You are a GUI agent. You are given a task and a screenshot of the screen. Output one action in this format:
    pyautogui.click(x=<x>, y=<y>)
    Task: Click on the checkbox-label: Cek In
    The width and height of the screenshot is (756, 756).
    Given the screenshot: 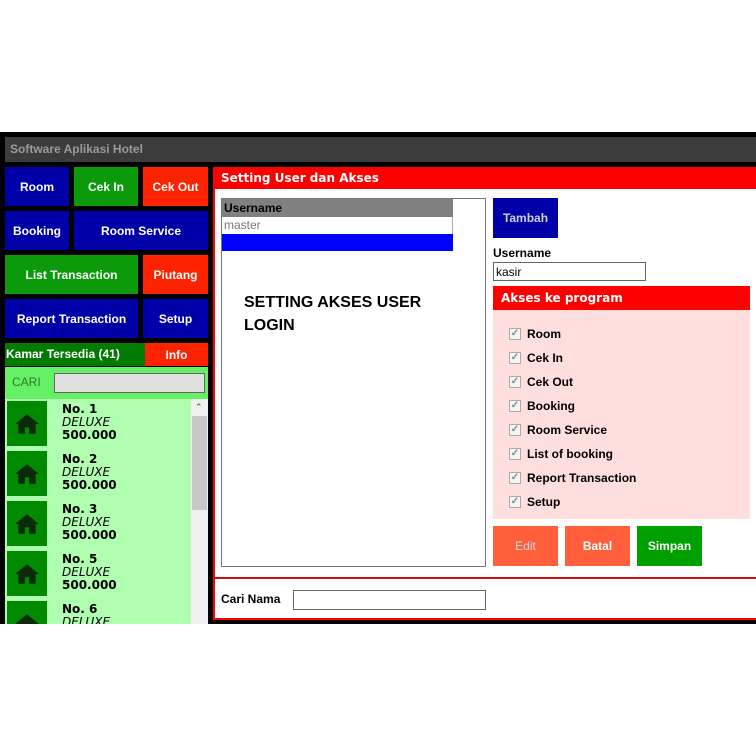 What is the action you would take?
    pyautogui.click(x=545, y=358)
    